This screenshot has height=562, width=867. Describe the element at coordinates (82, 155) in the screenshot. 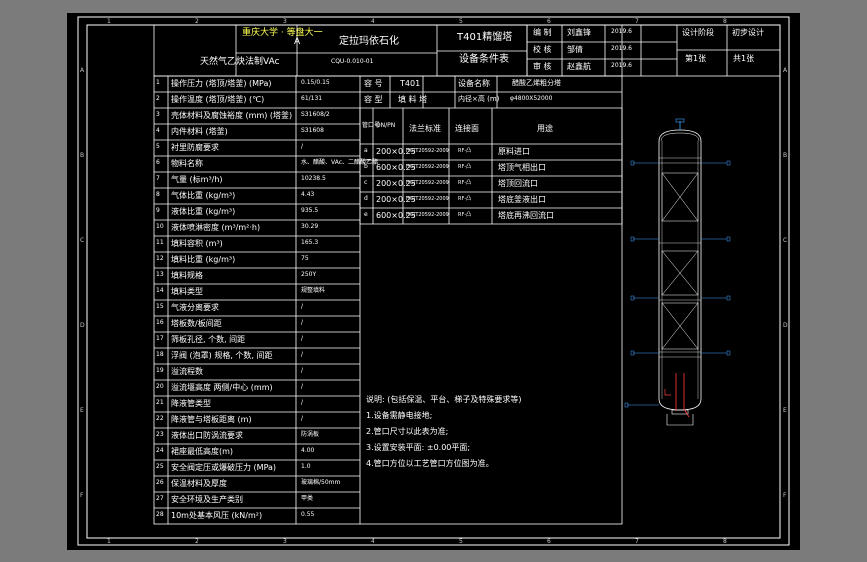

I see `zone-row-left: B` at that location.